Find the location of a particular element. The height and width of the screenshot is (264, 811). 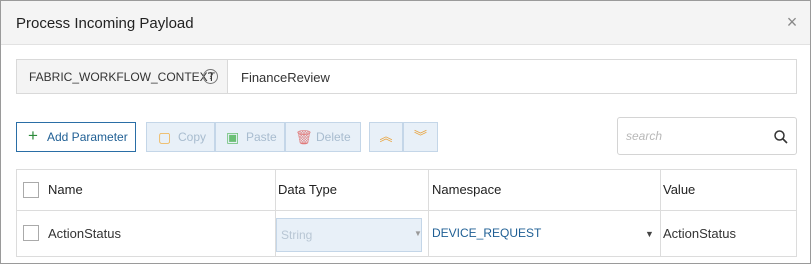

cell-name: ActionStatus is located at coordinates (84, 233).